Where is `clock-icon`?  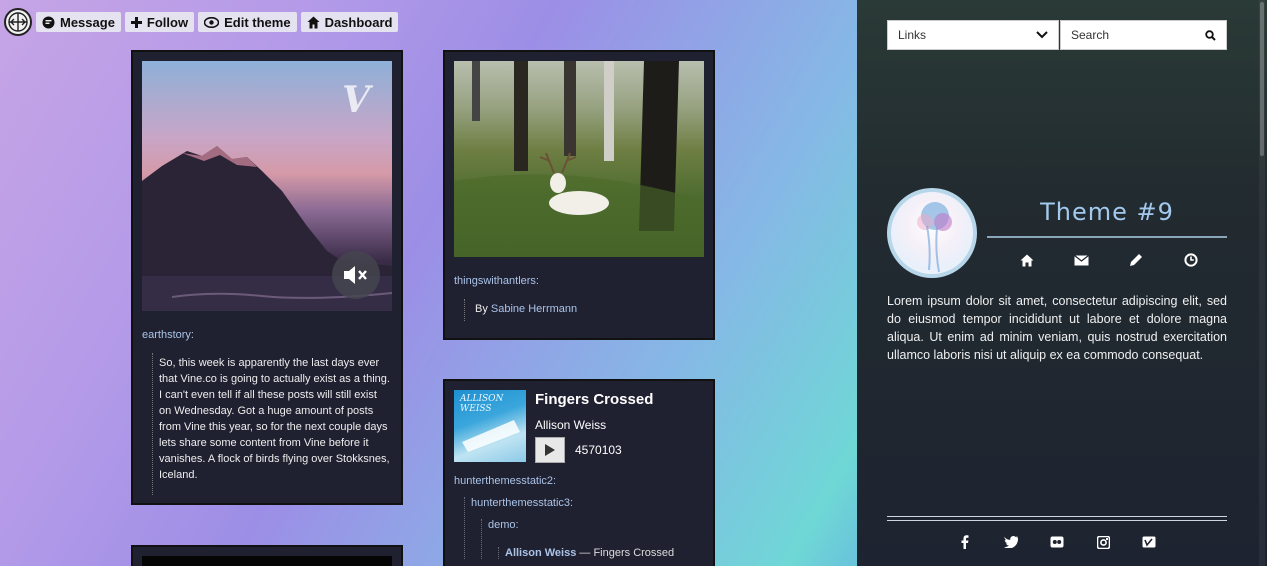 clock-icon is located at coordinates (1191, 260).